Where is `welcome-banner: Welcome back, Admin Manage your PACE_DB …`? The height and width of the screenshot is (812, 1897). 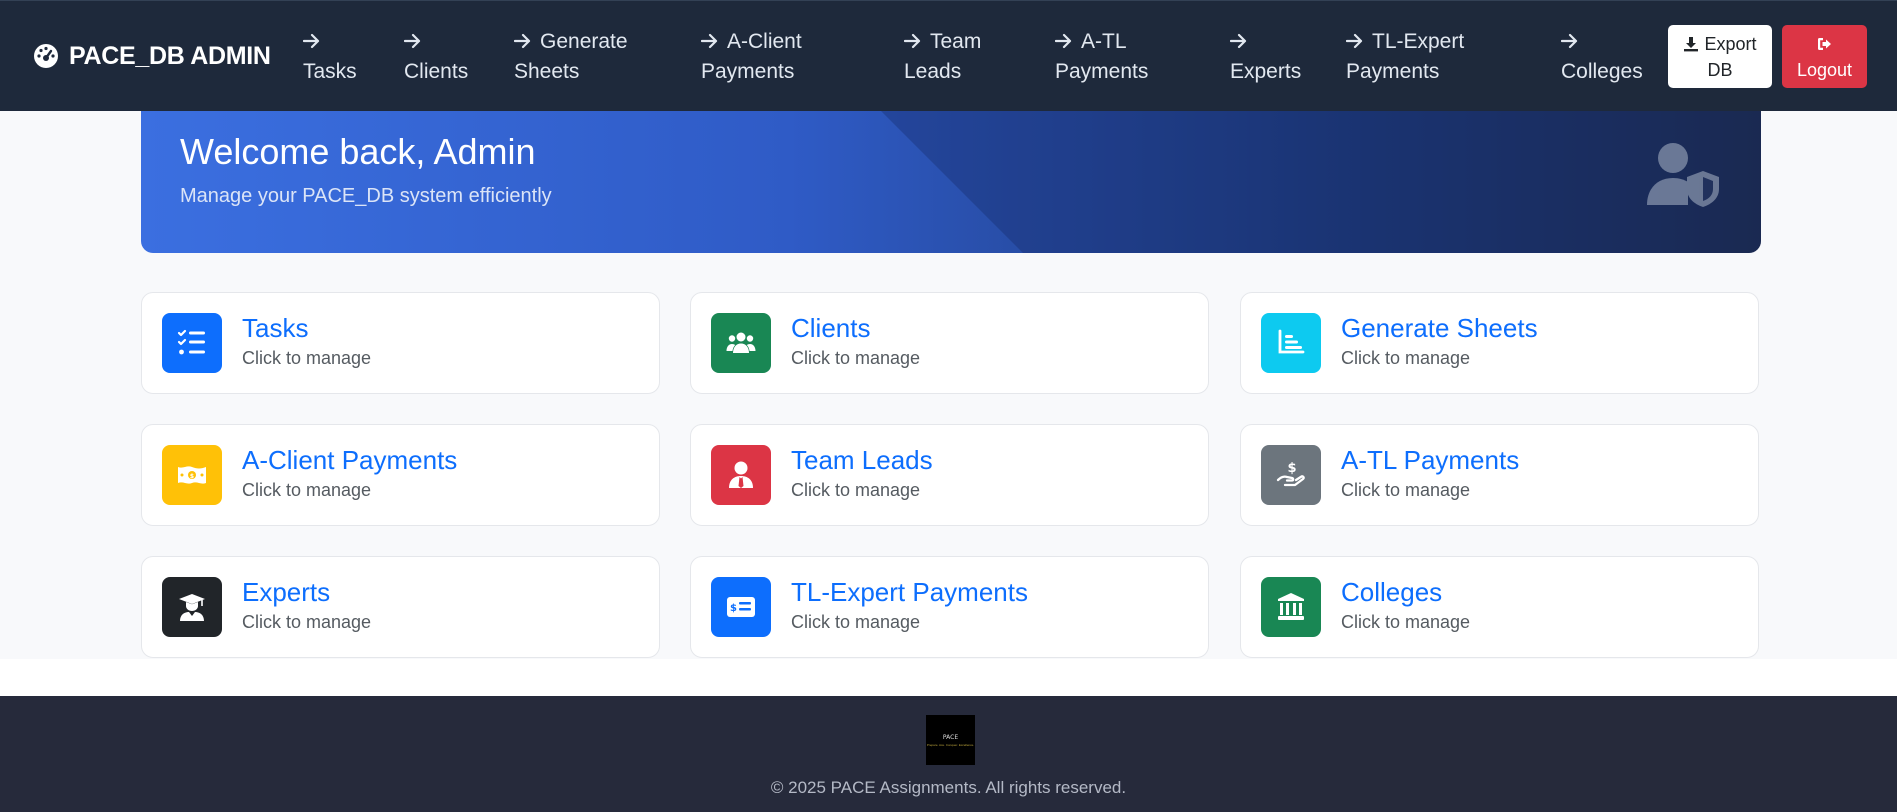 welcome-banner: Welcome back, Admin Manage your PACE_DB … is located at coordinates (951, 182).